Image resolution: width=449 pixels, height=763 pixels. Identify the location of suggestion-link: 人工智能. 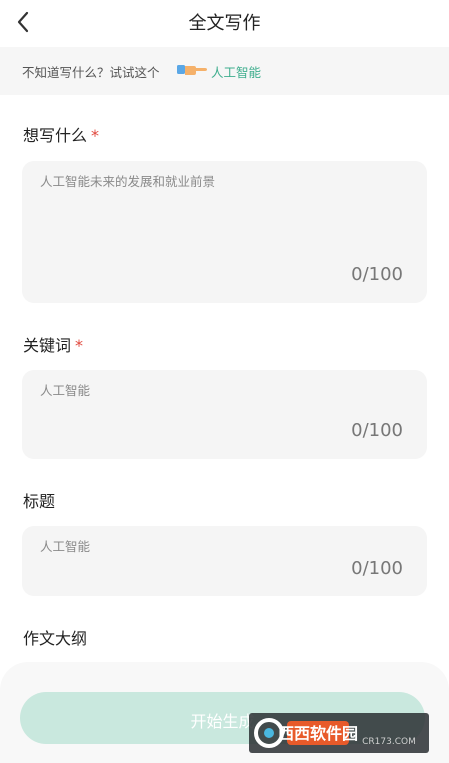
(236, 71).